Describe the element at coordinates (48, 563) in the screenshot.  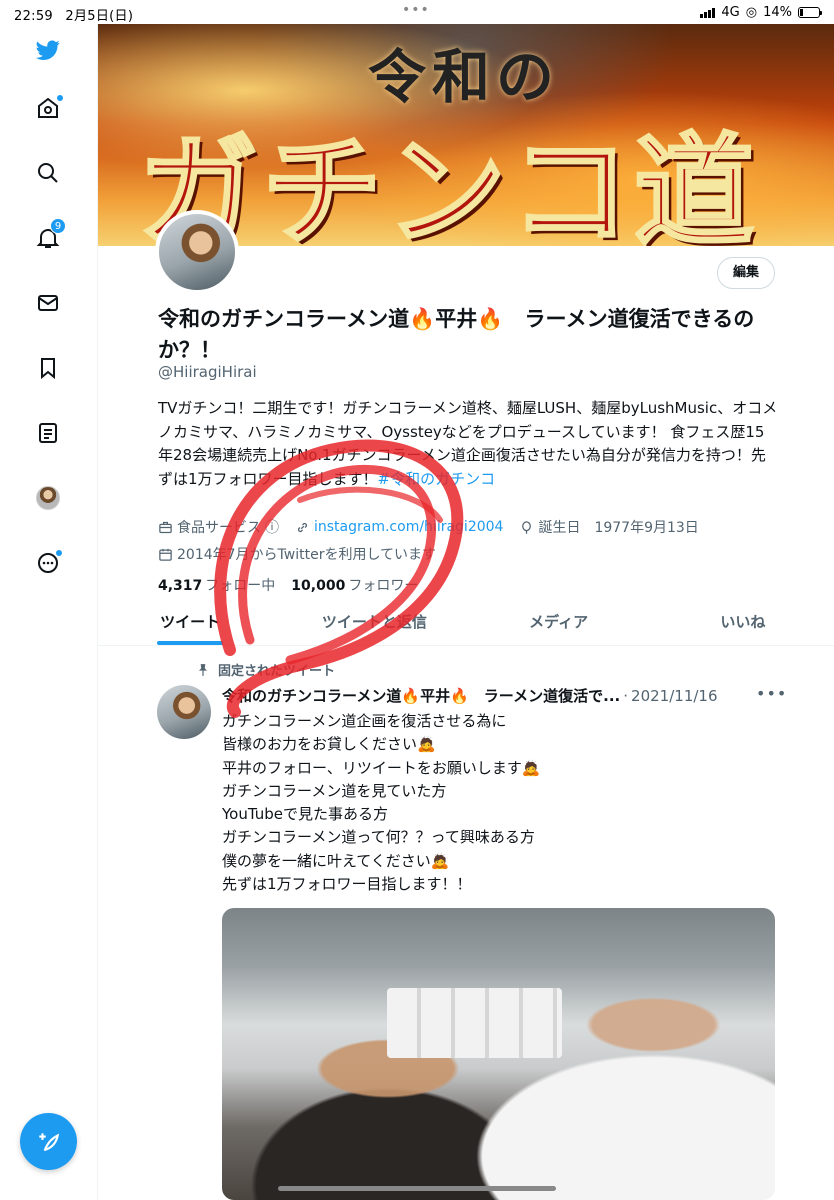
I see `more-icon` at that location.